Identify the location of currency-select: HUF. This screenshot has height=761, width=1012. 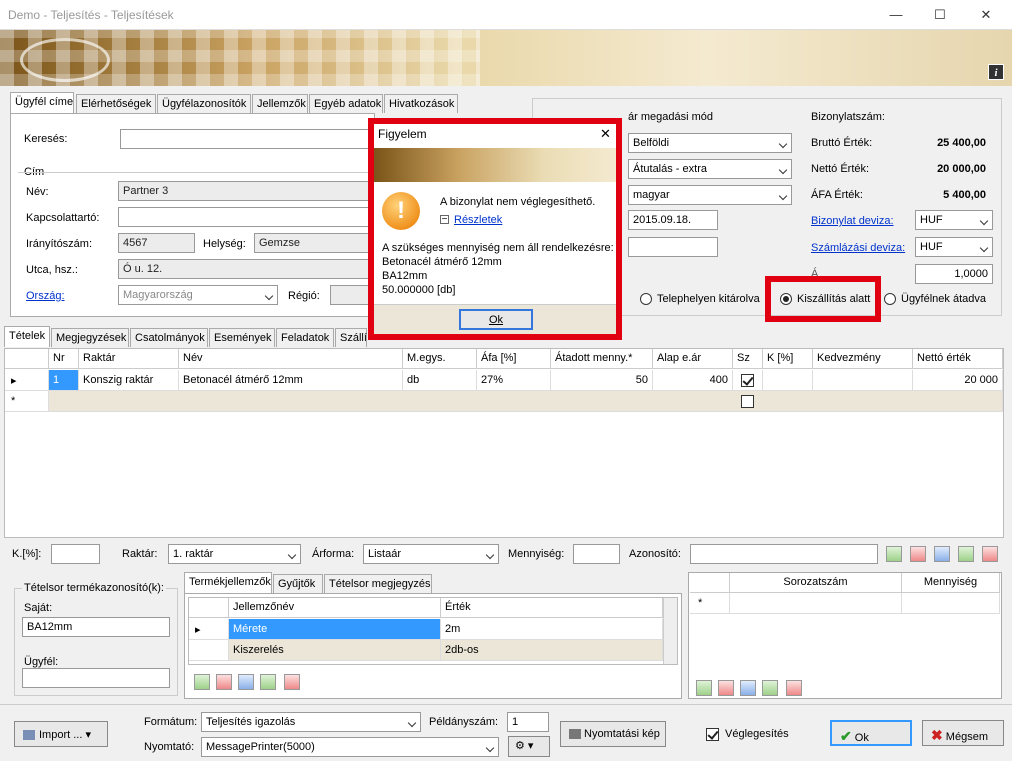
(954, 220).